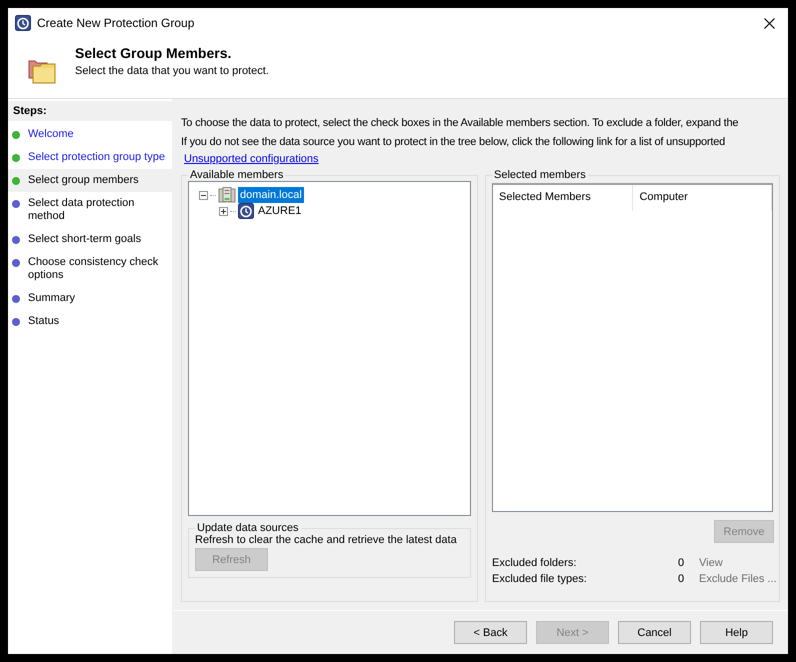  I want to click on group-title: Selected members, so click(540, 175).